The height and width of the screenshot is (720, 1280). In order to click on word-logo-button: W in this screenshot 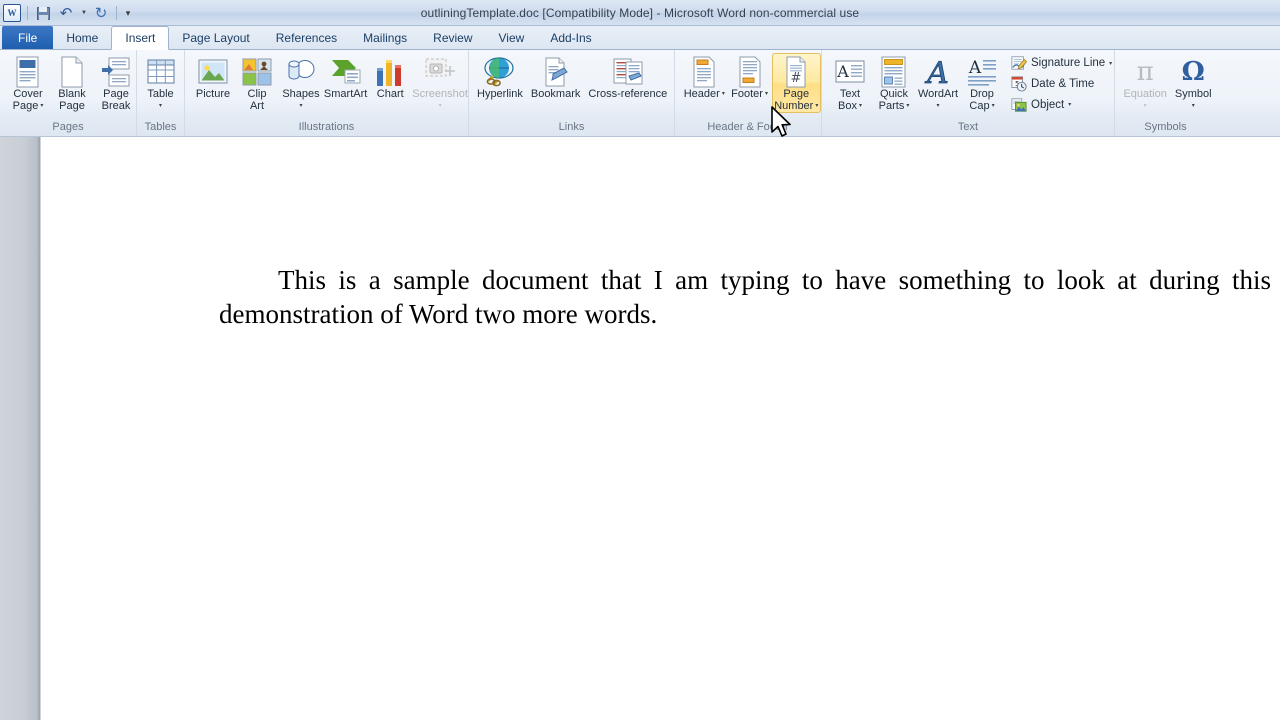, I will do `click(12, 13)`.